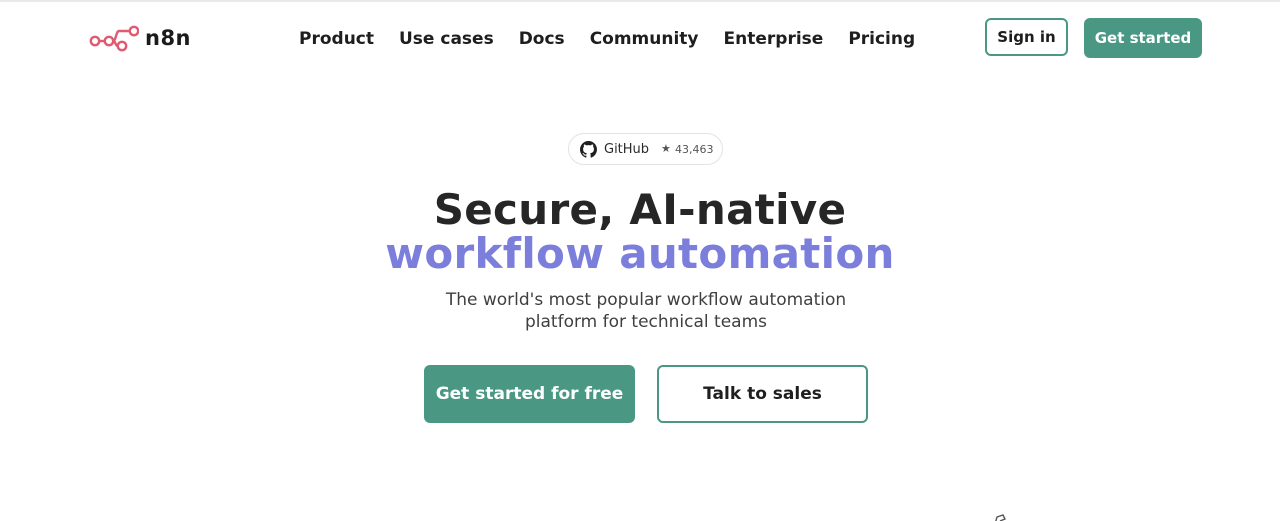 This screenshot has height=521, width=1280. What do you see at coordinates (666, 148) in the screenshot?
I see `star-icon: ★` at bounding box center [666, 148].